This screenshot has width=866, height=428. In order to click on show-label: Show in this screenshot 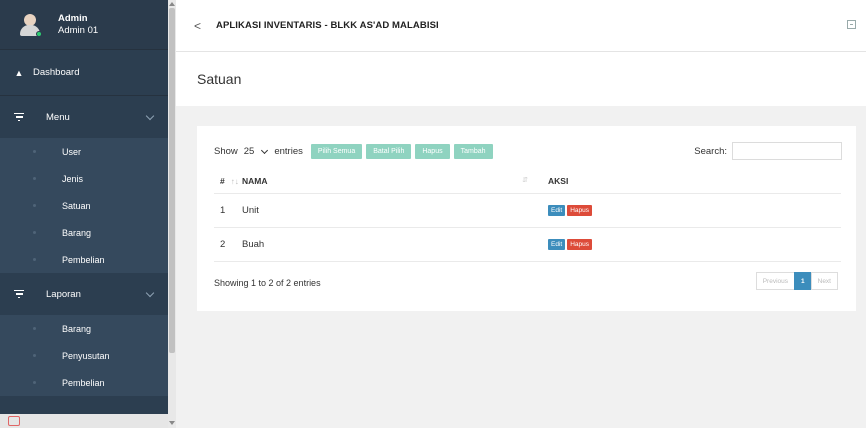, I will do `click(226, 151)`.